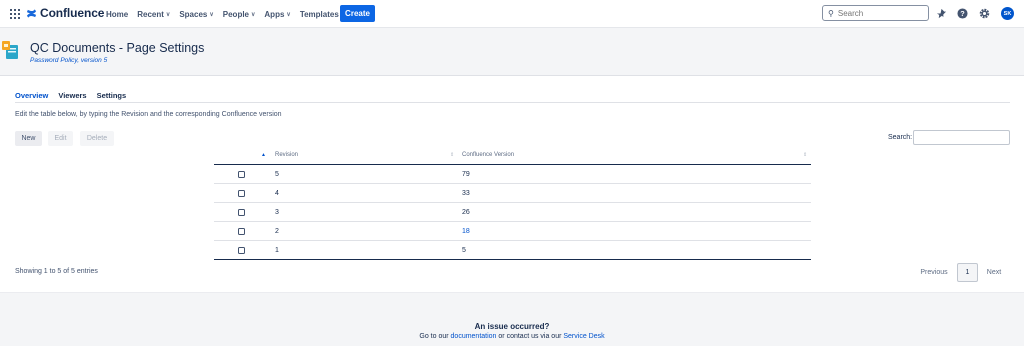 The height and width of the screenshot is (346, 1024). What do you see at coordinates (512, 102) in the screenshot?
I see `tabs-divider` at bounding box center [512, 102].